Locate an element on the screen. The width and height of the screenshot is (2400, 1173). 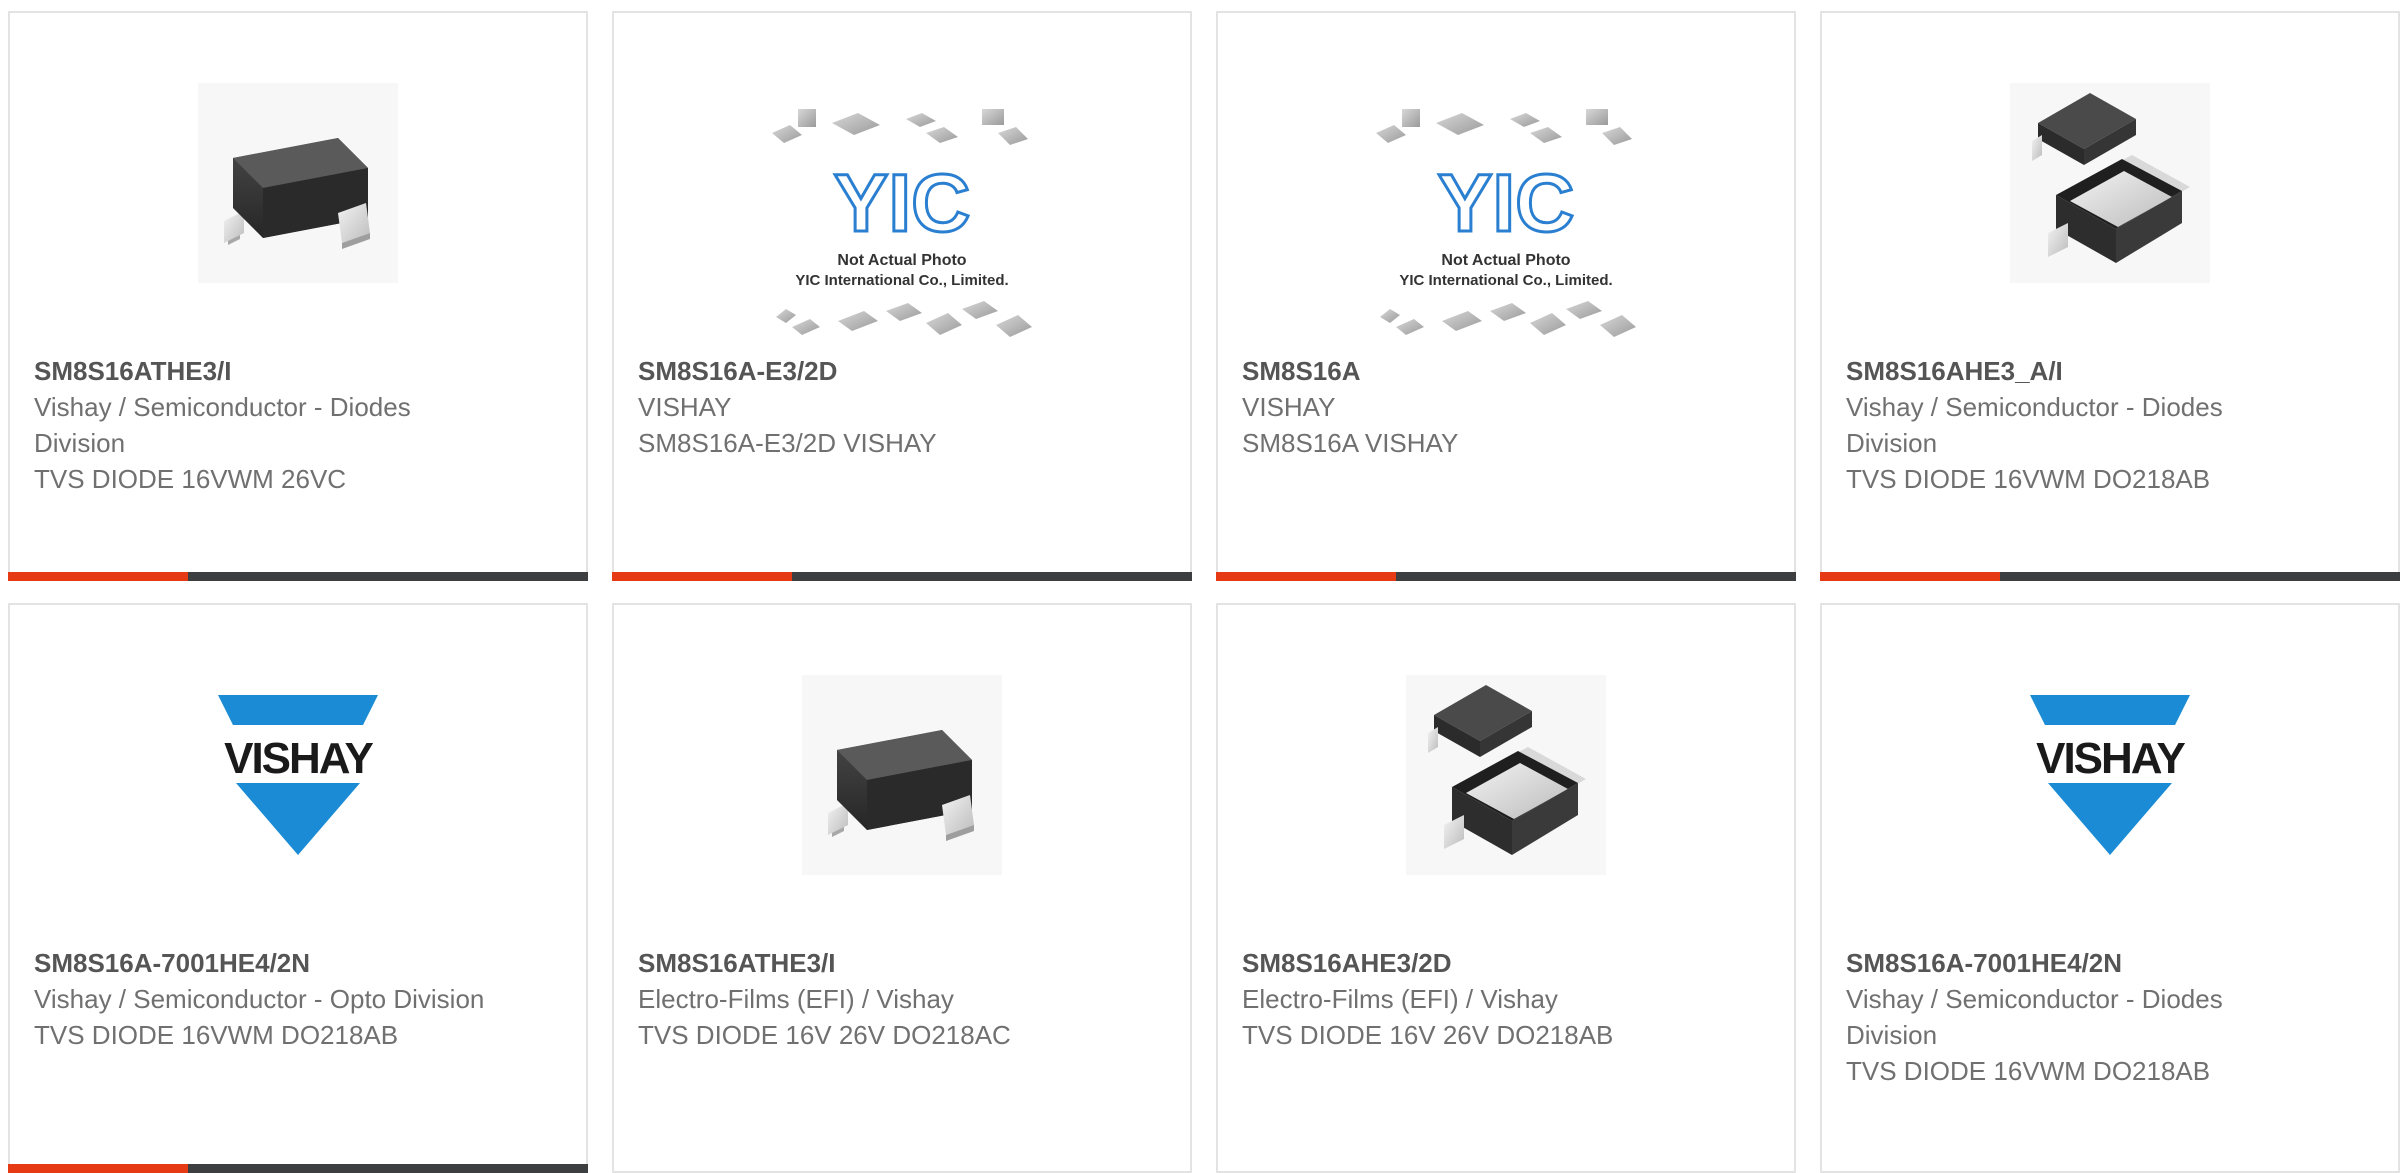
part-number-link: SM8S16AHE3/2D is located at coordinates (1477, 963).